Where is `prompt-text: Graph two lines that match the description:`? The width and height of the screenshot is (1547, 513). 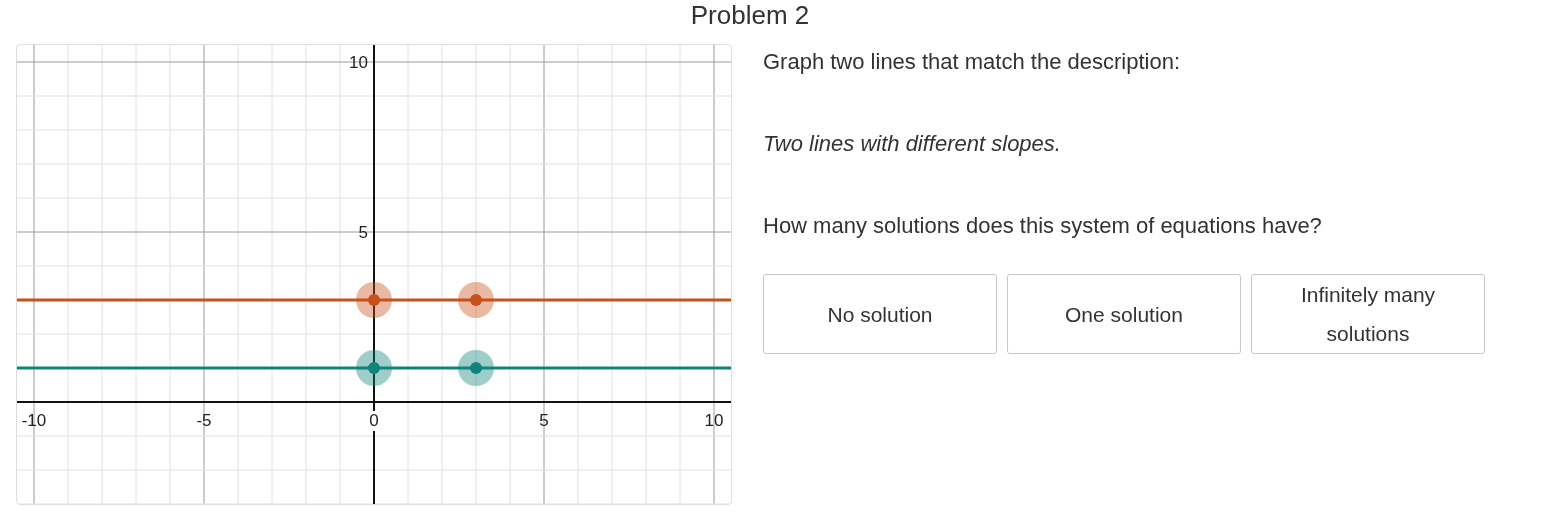
prompt-text: Graph two lines that match the description: is located at coordinates (972, 62).